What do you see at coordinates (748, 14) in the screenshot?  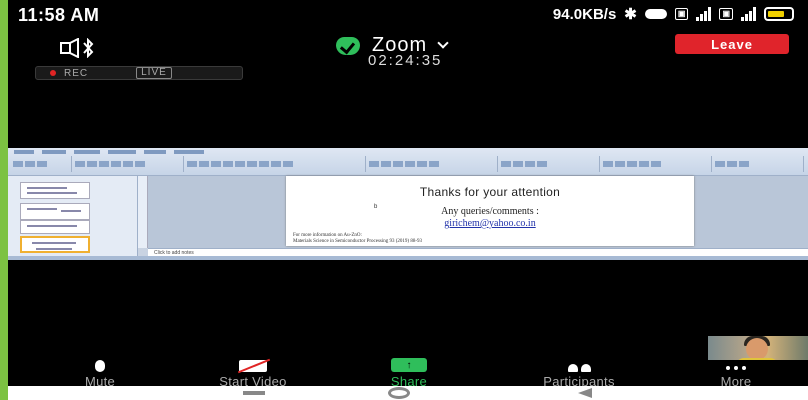 I see `signal2-icon` at bounding box center [748, 14].